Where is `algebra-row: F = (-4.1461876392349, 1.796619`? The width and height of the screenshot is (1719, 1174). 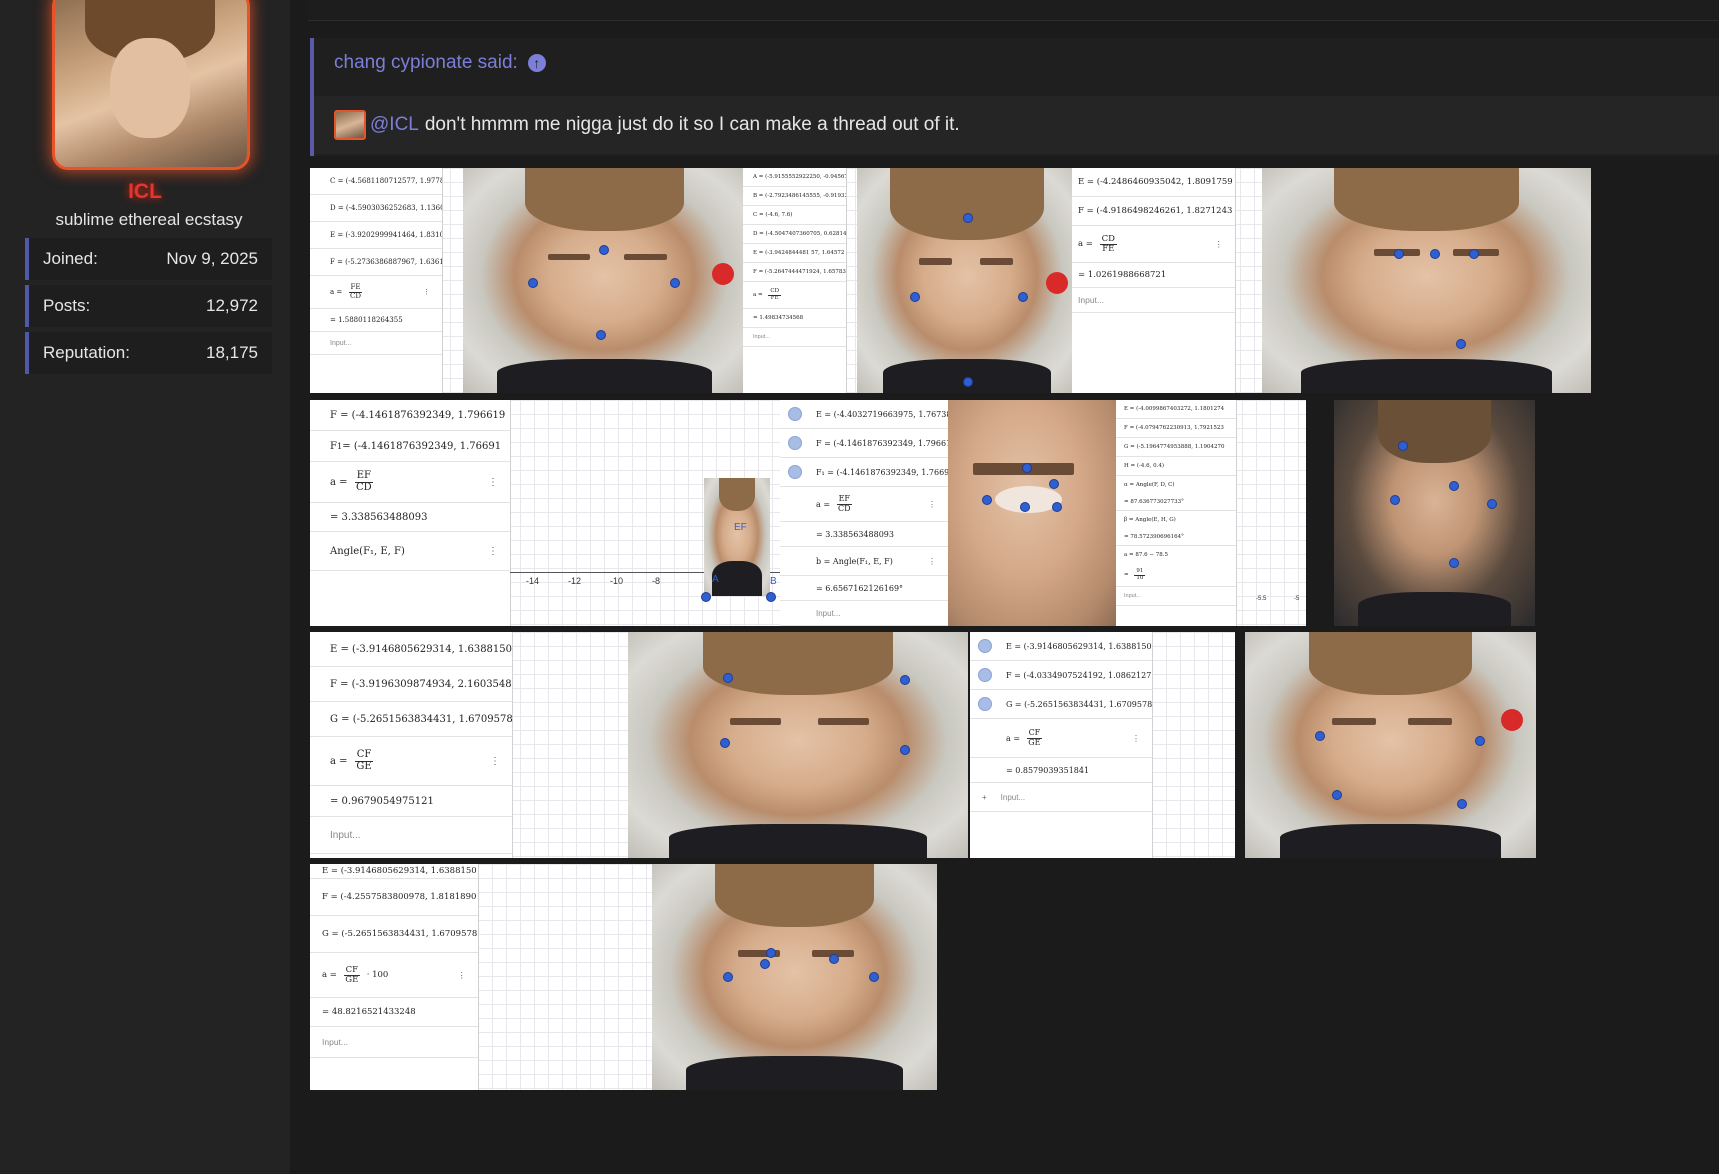 algebra-row: F = (-4.1461876392349, 1.796619 is located at coordinates (410, 415).